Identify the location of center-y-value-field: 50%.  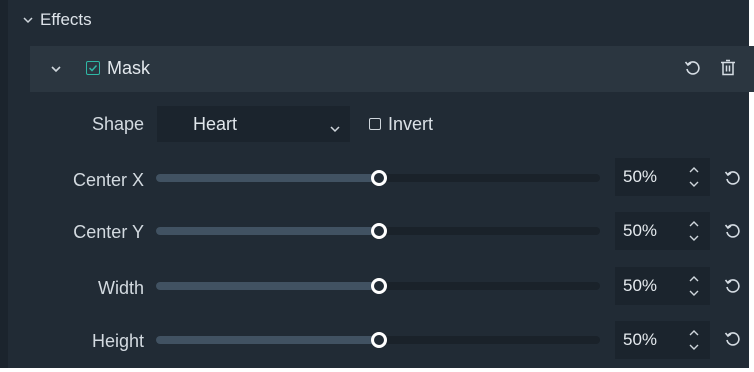
(662, 231).